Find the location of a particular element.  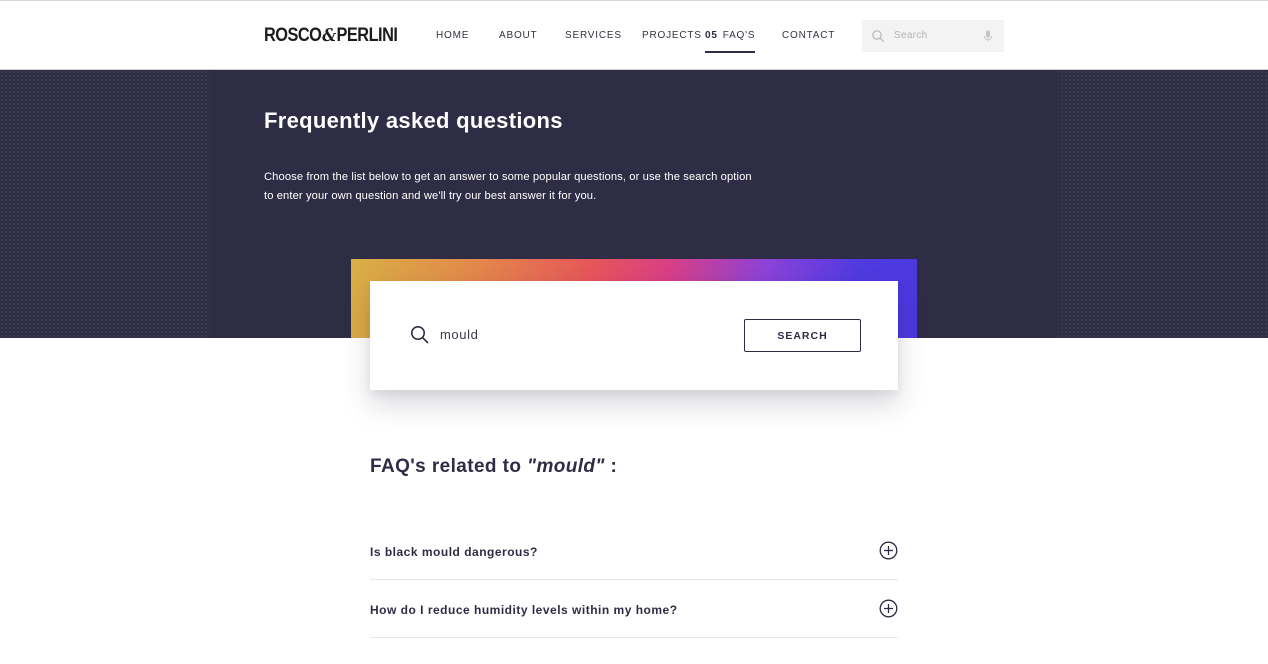

nav-item-label: PROJECTS is located at coordinates (672, 35).